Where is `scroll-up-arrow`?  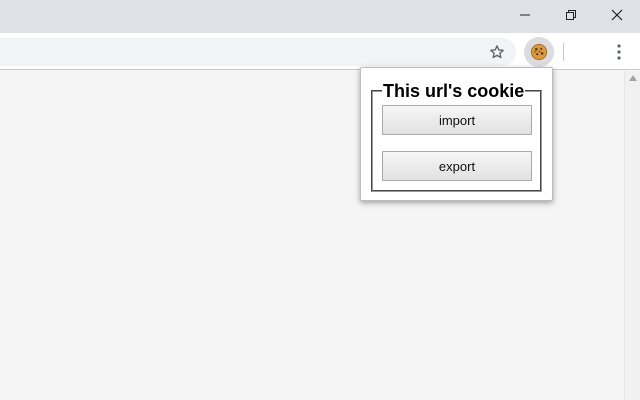
scroll-up-arrow is located at coordinates (633, 78).